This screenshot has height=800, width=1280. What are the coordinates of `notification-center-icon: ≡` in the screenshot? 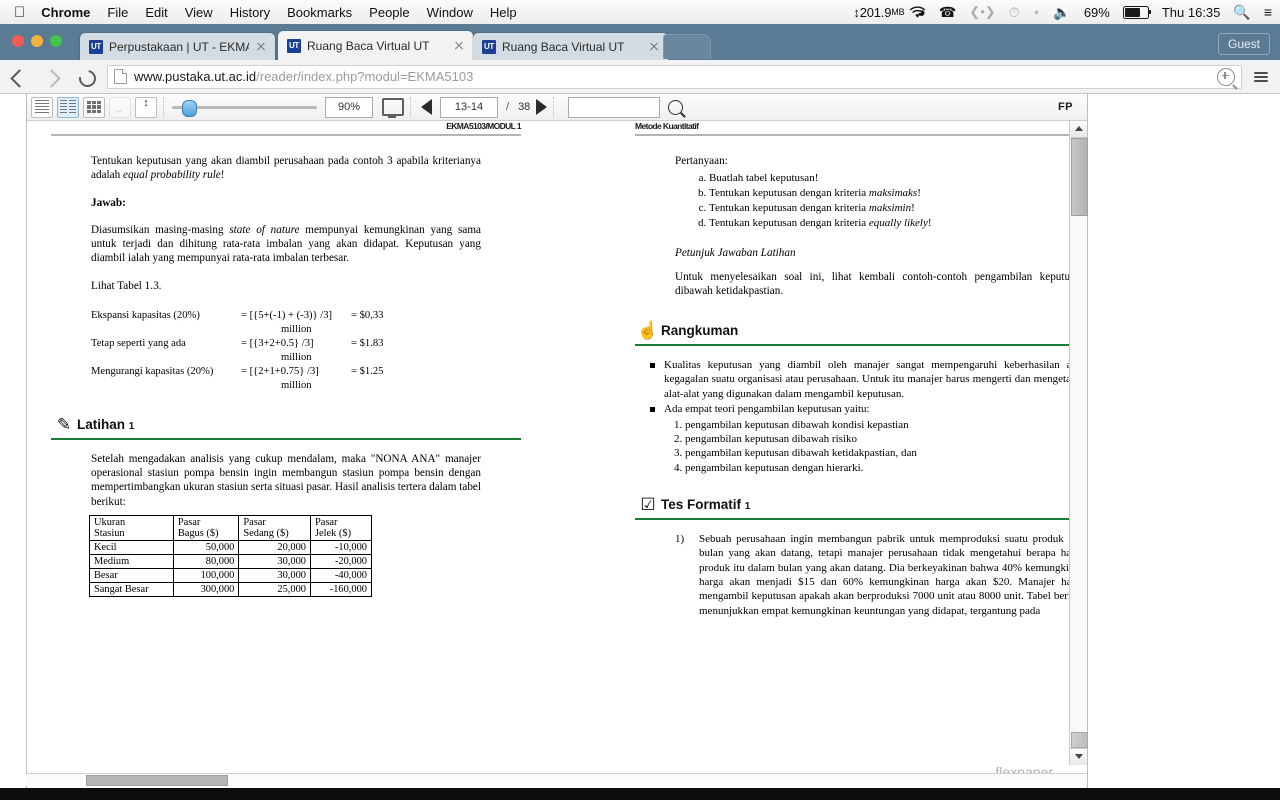 It's located at (1268, 12).